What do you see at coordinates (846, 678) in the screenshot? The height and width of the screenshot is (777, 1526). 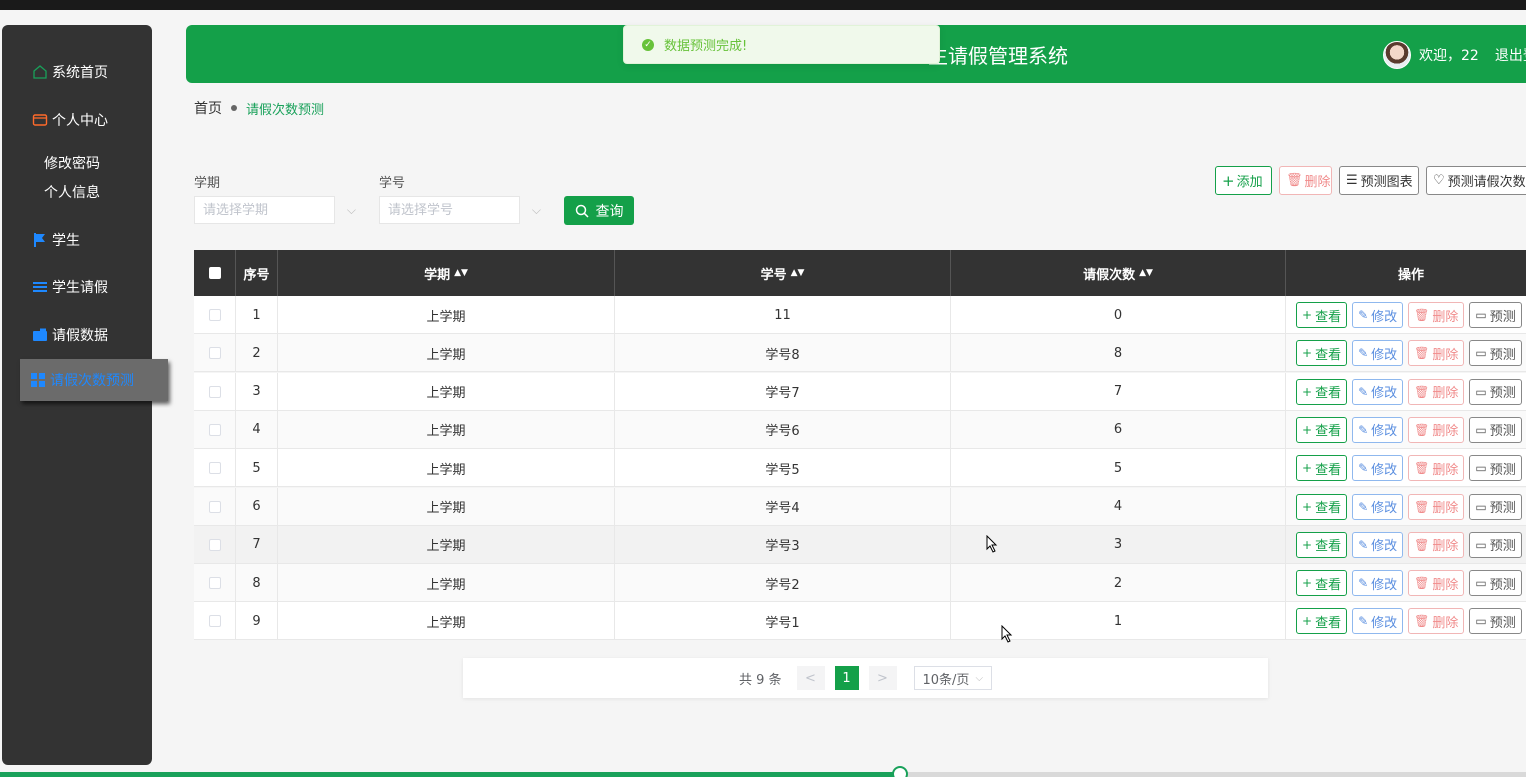 I see `page-1-button: 1` at bounding box center [846, 678].